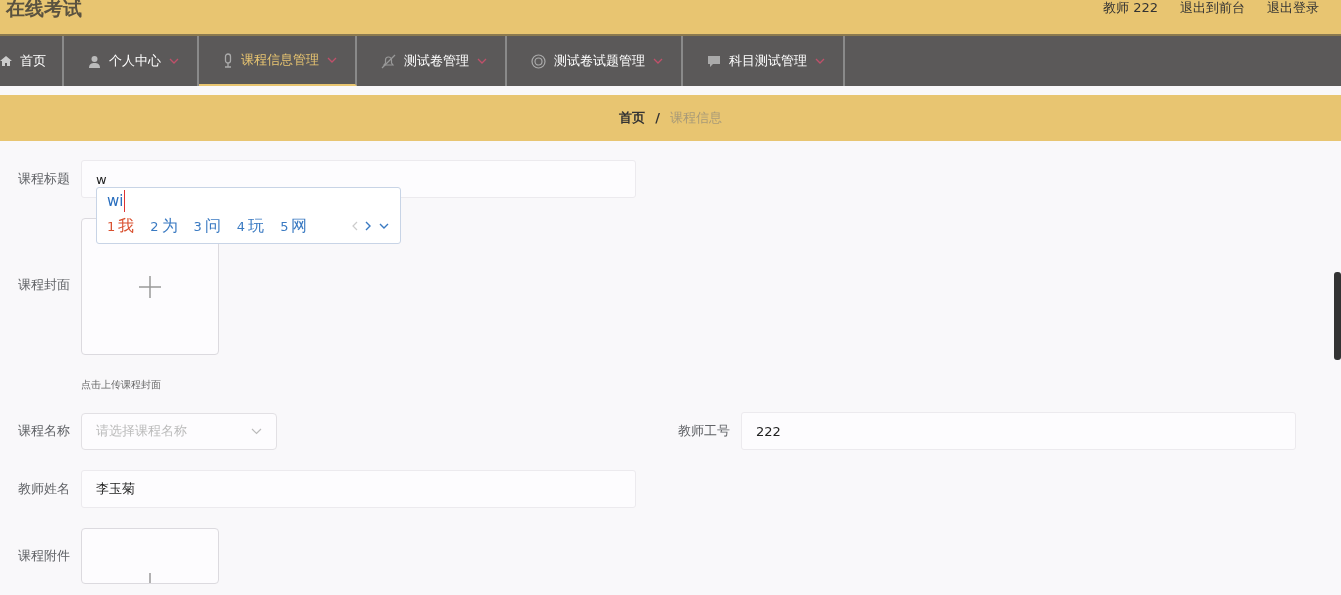 The width and height of the screenshot is (1341, 595). I want to click on user-name: 教师 222, so click(1130, 8).